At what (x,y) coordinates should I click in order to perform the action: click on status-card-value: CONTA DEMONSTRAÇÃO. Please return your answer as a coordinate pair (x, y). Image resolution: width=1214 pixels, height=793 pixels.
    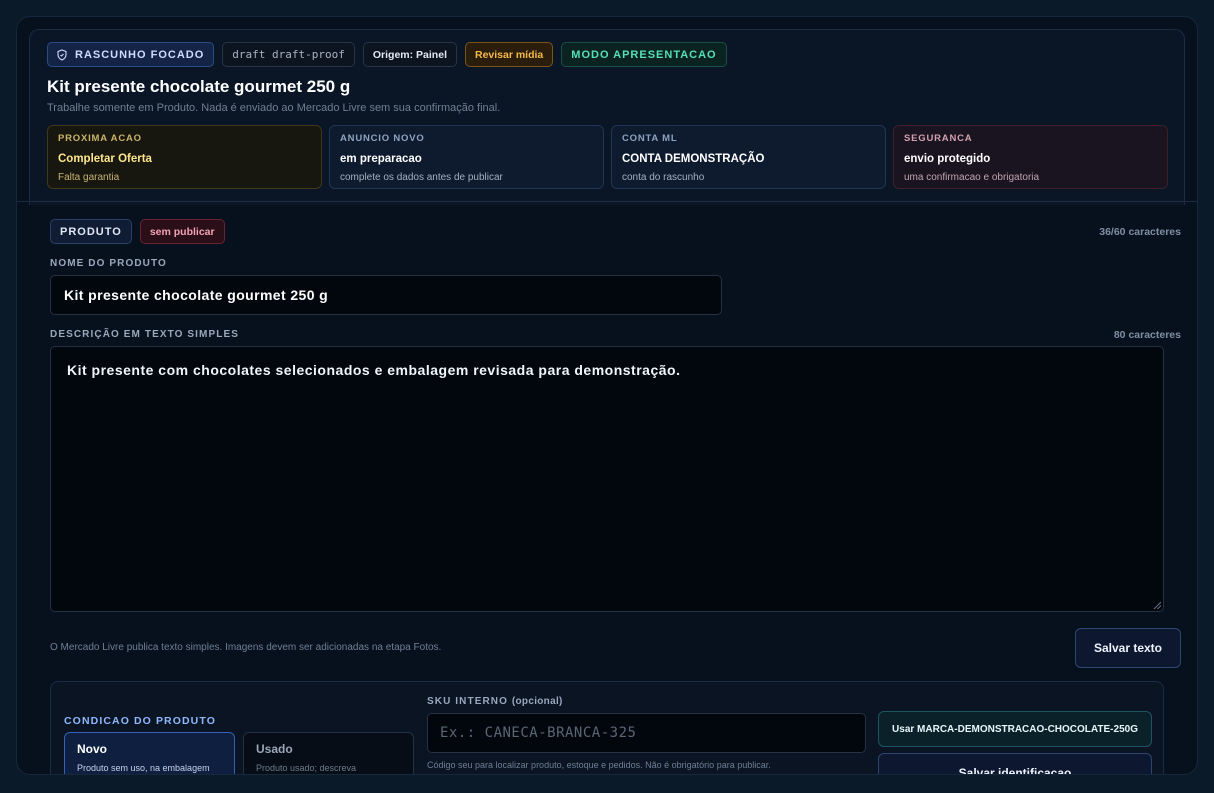
    Looking at the image, I should click on (693, 159).